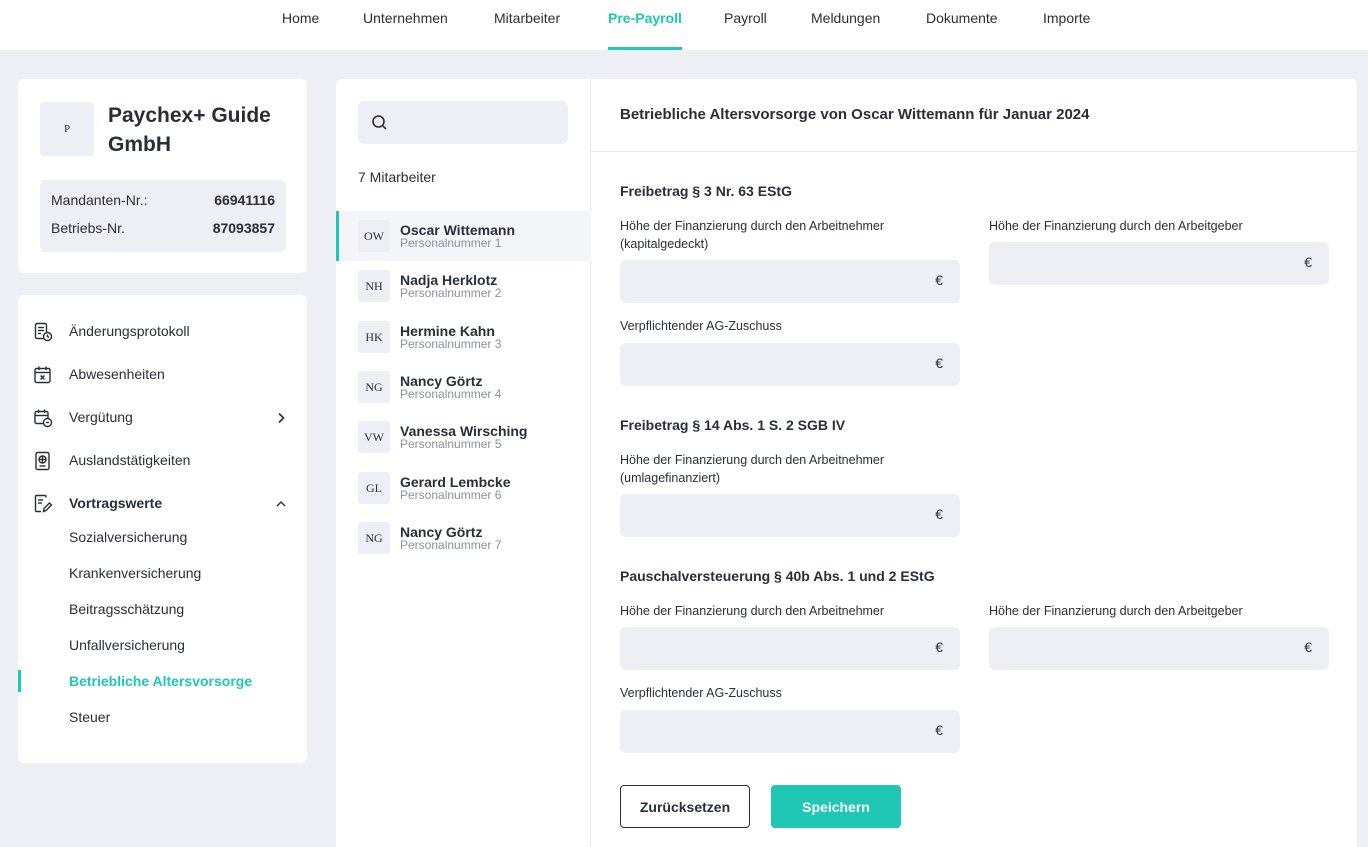  What do you see at coordinates (701, 693) in the screenshot?
I see `field-label-zuschuss-sec3: Verpflichtender AG-Zuschuss` at bounding box center [701, 693].